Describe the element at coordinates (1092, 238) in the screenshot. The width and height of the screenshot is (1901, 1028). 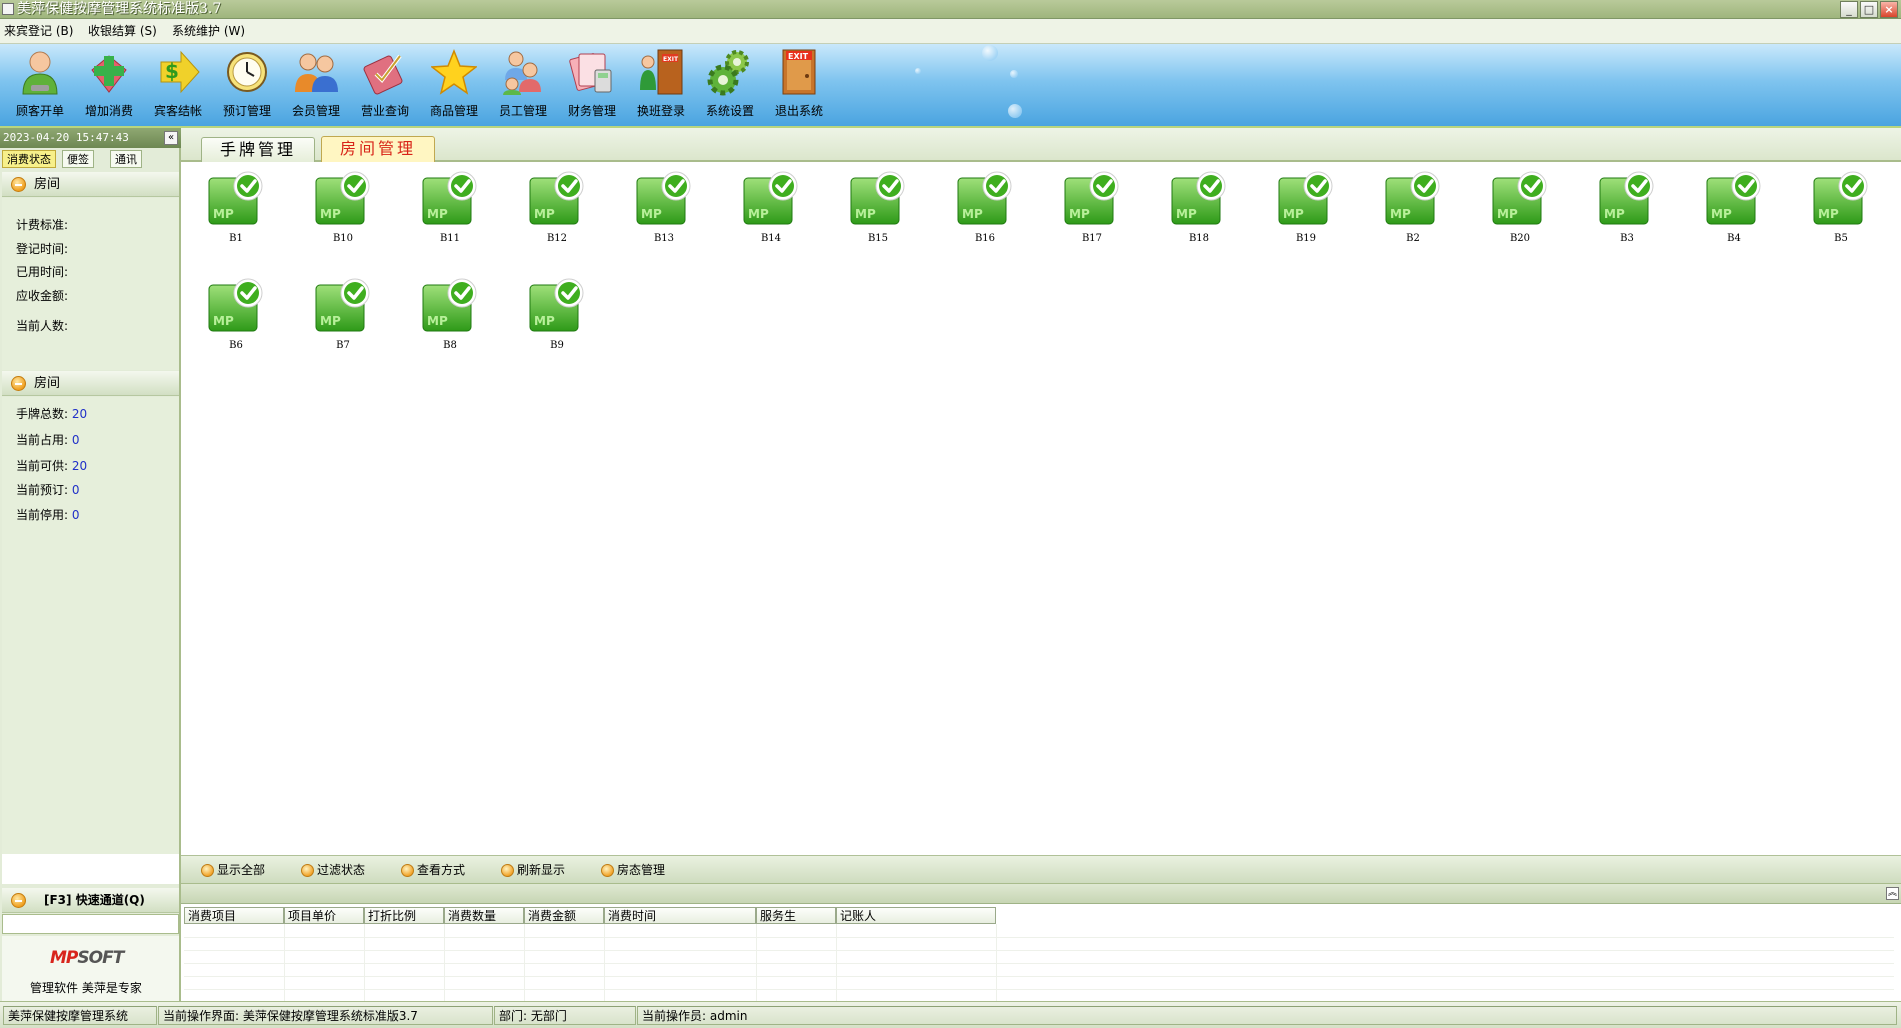
I see `room-name: B17` at that location.